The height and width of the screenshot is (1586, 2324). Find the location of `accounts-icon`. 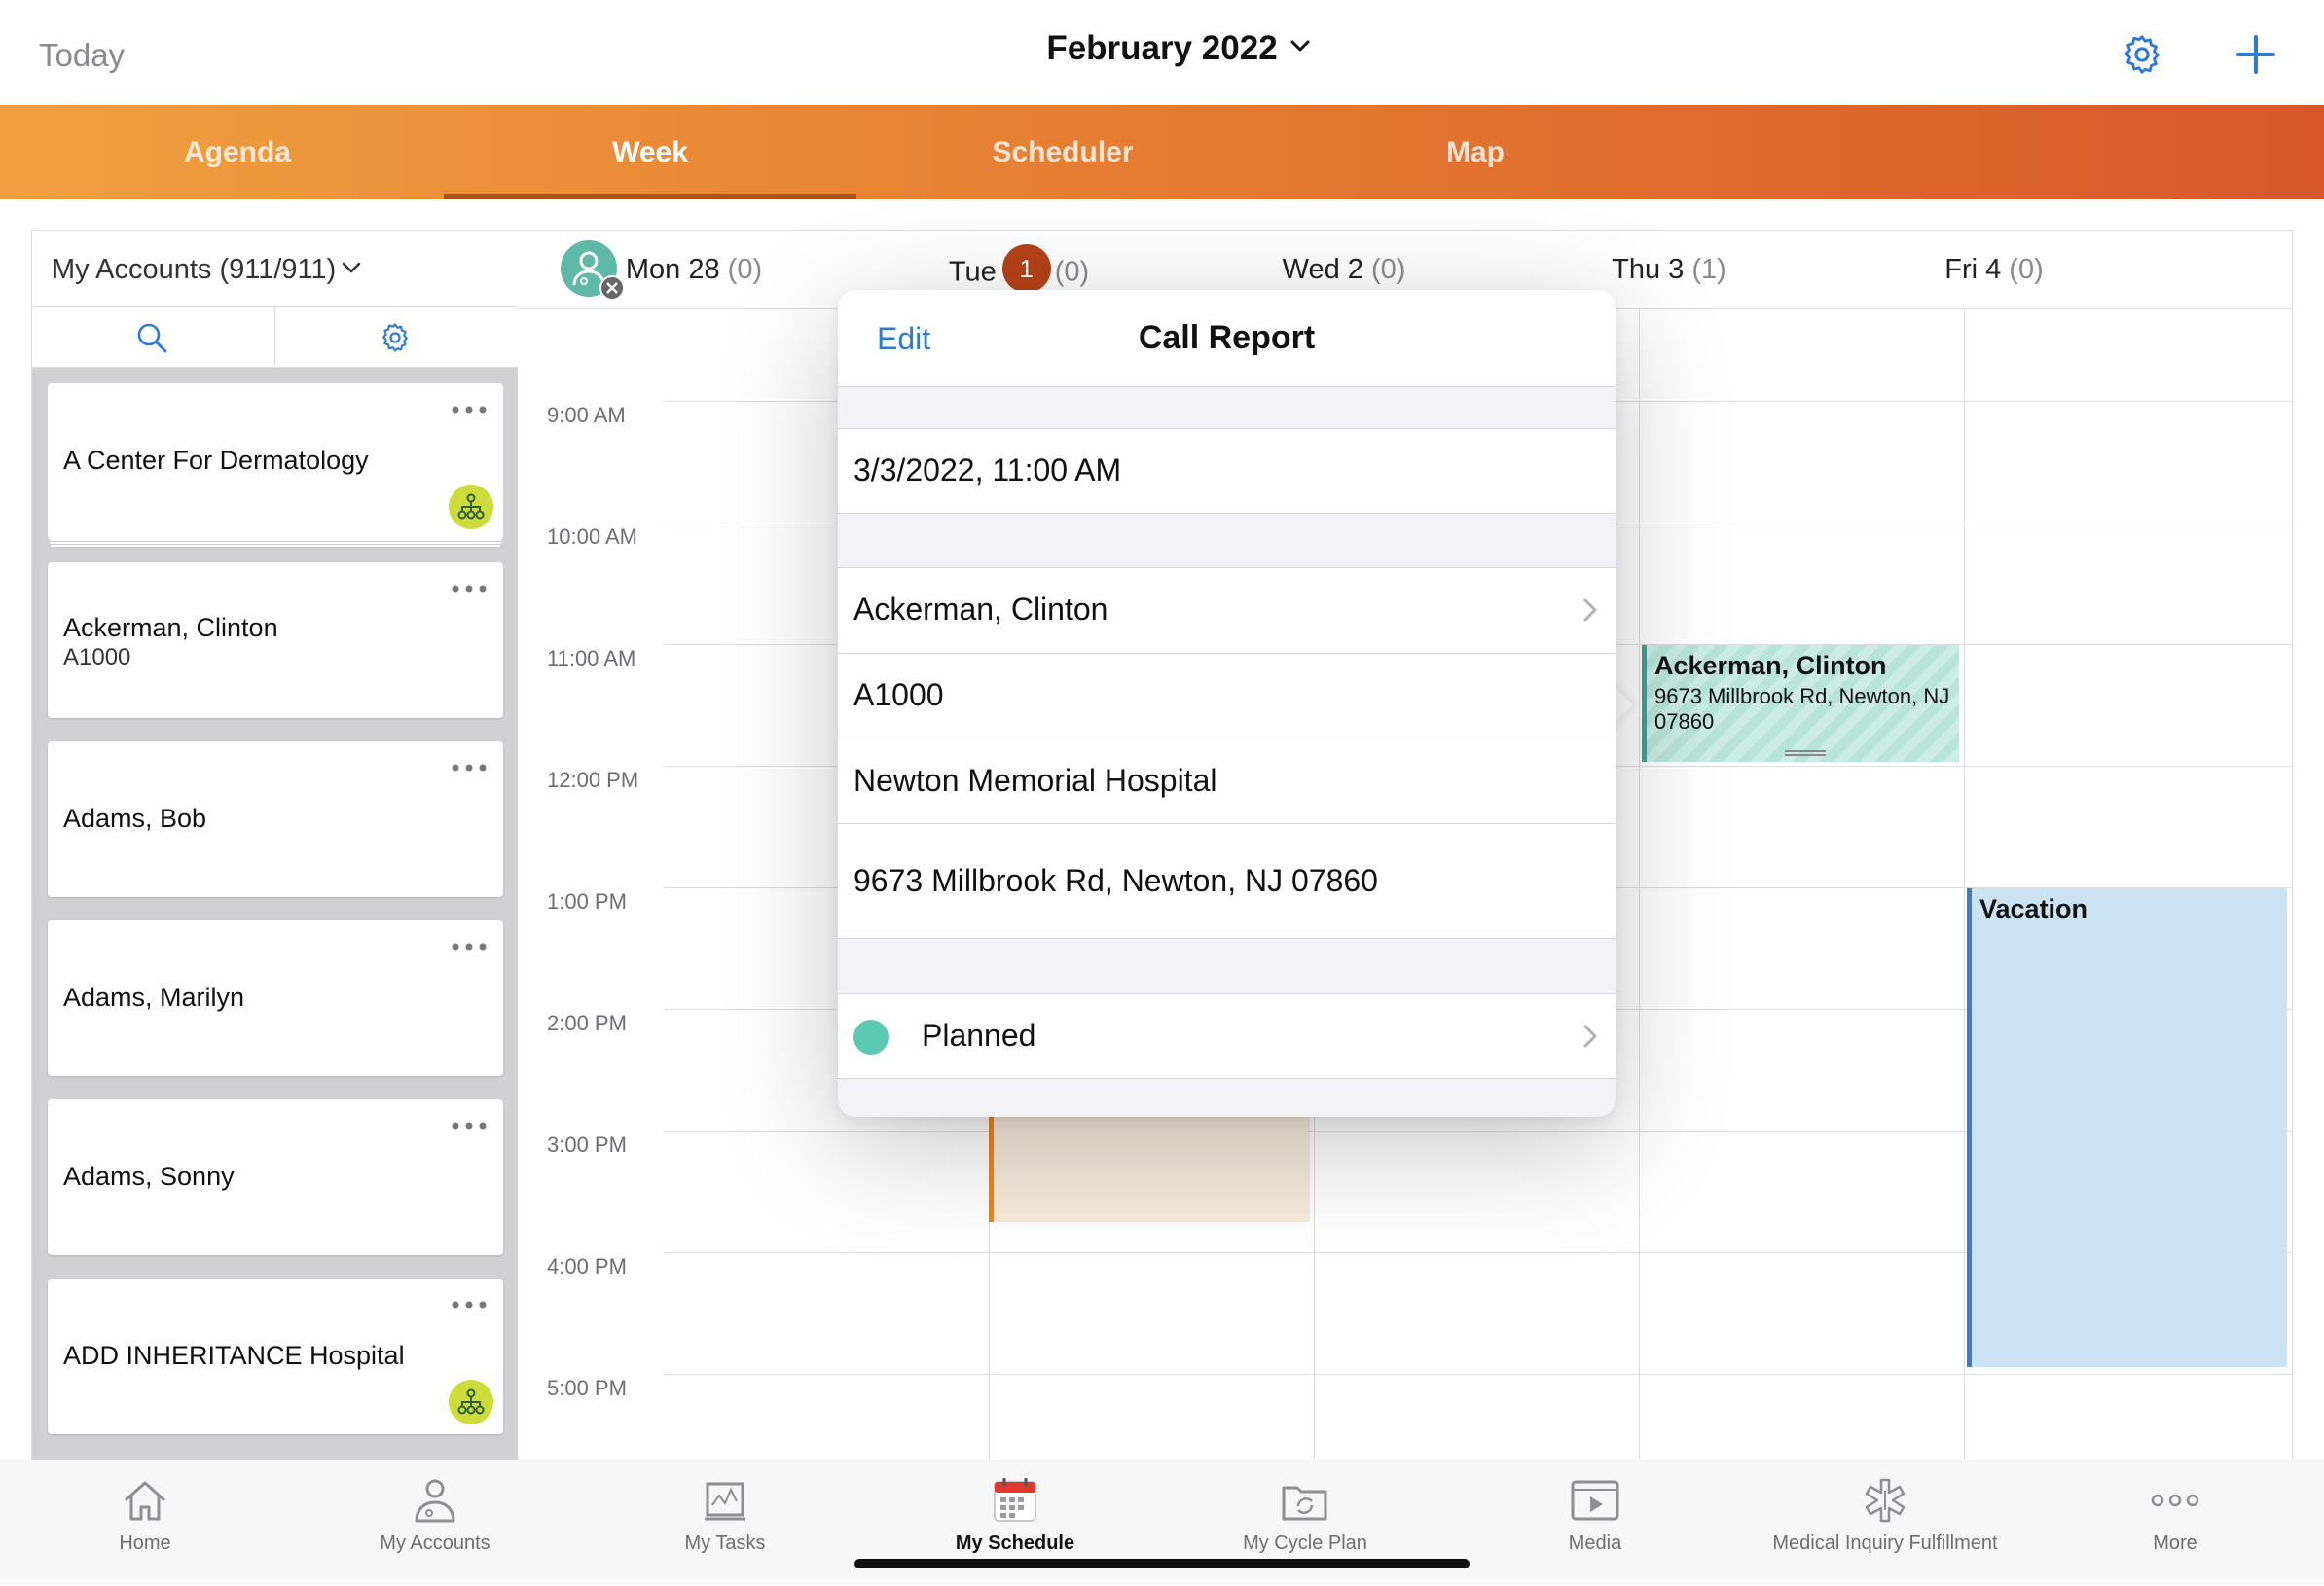

accounts-icon is located at coordinates (435, 1501).